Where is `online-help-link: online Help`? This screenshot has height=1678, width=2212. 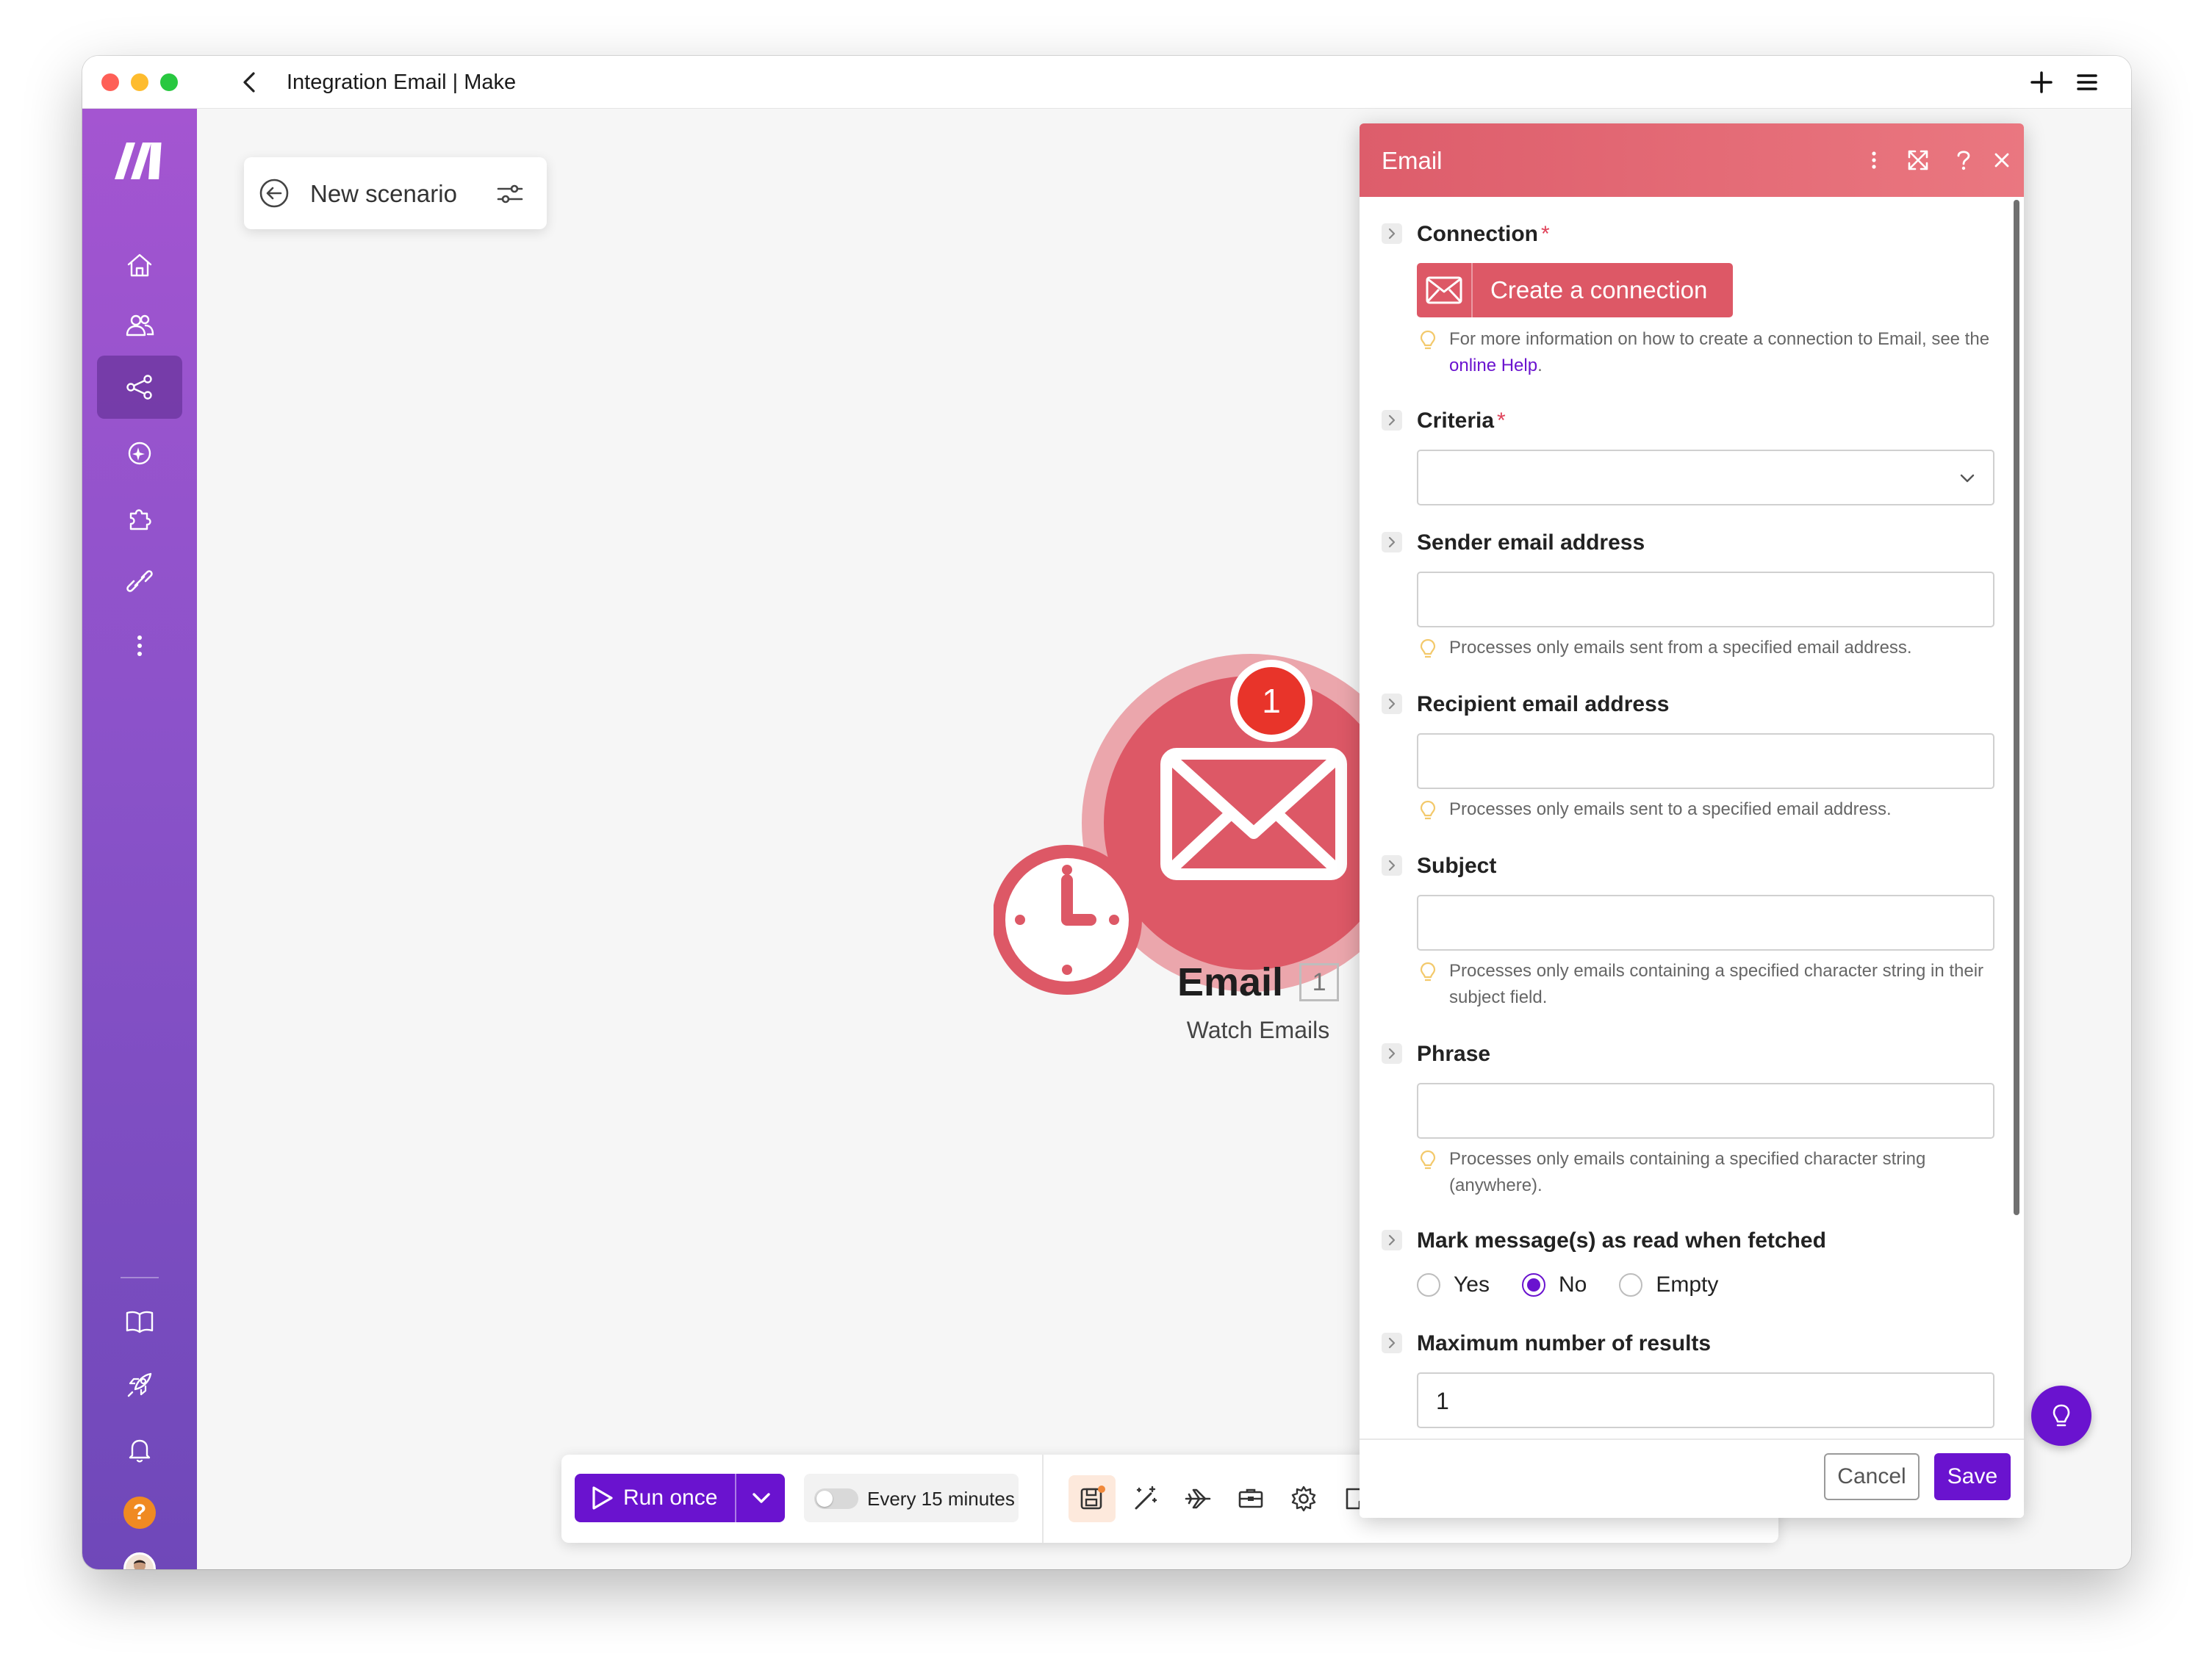 online-help-link: online Help is located at coordinates (1493, 365).